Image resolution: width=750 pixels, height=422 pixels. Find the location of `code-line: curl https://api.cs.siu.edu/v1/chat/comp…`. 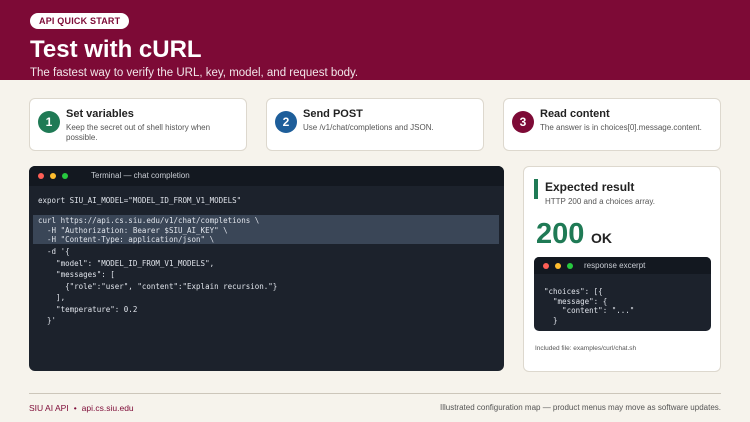

code-line: curl https://api.cs.siu.edu/v1/chat/comp… is located at coordinates (149, 220).